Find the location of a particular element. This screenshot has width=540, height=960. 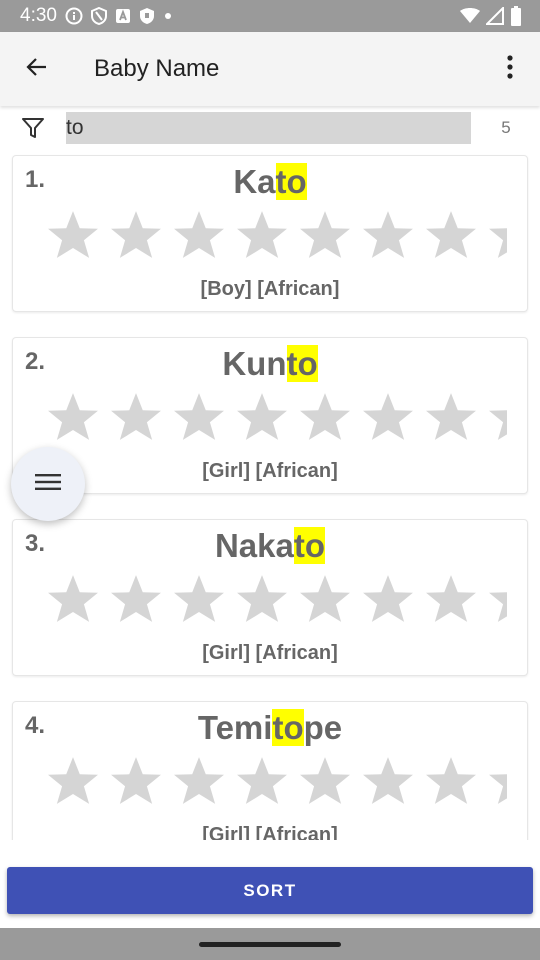

a-box-icon is located at coordinates (123, 16).